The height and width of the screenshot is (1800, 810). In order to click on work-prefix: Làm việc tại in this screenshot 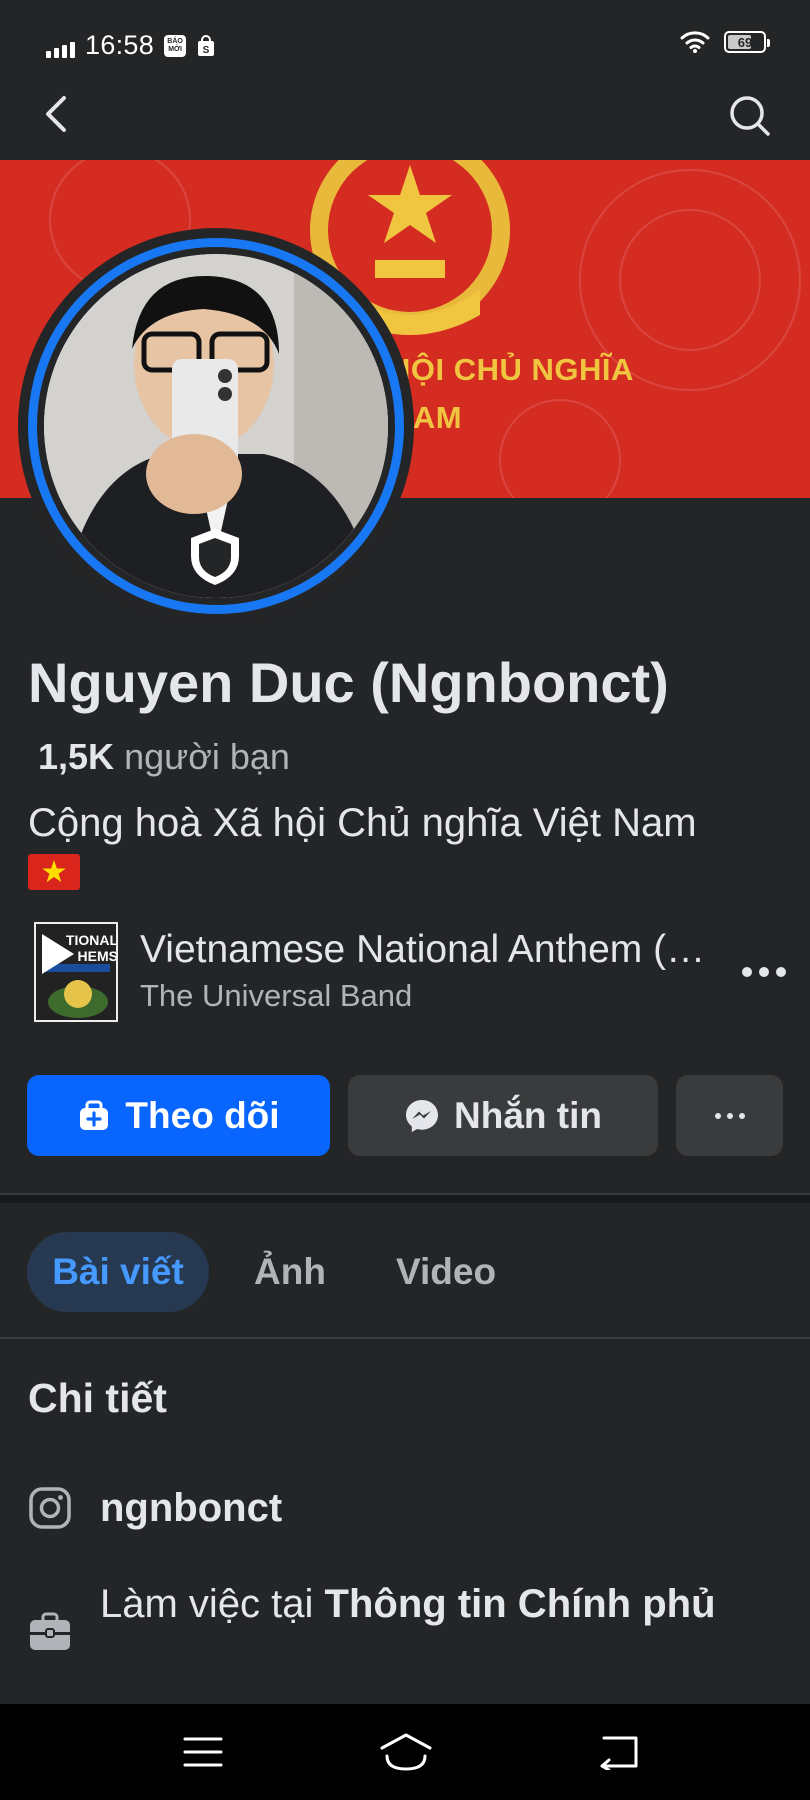, I will do `click(207, 1604)`.